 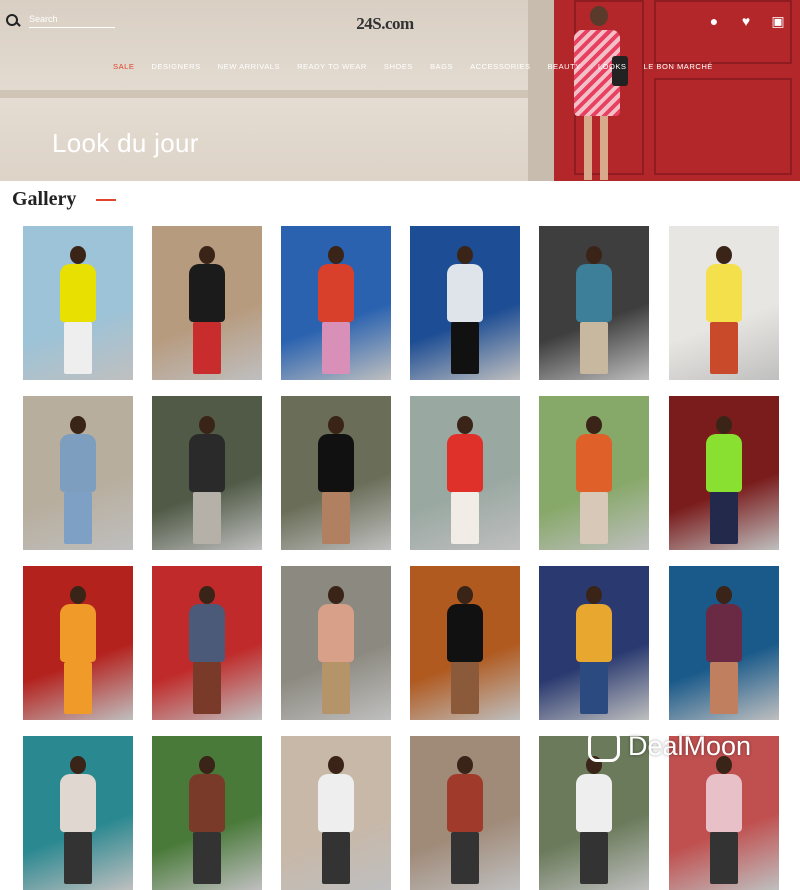 I want to click on dealmoon-logo-icon, so click(x=604, y=746).